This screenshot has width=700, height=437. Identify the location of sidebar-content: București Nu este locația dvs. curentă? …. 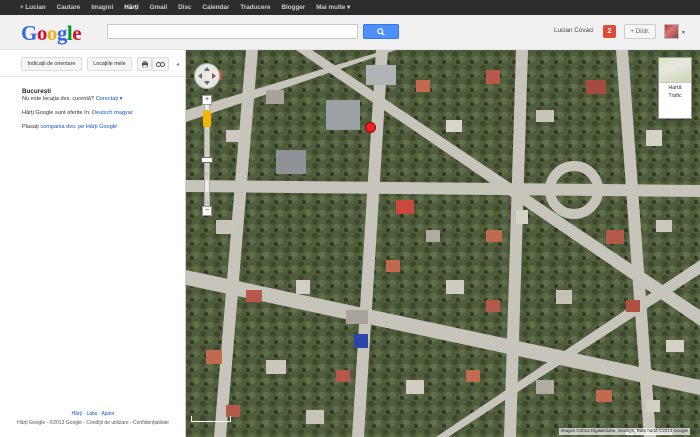
(102, 109).